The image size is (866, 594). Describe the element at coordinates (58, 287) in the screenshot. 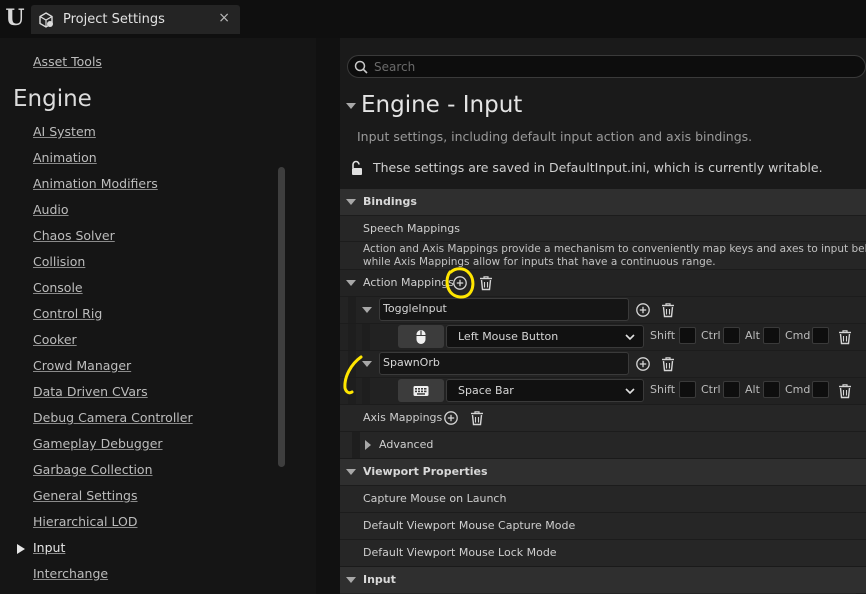

I see `sidebar-item: Console` at that location.